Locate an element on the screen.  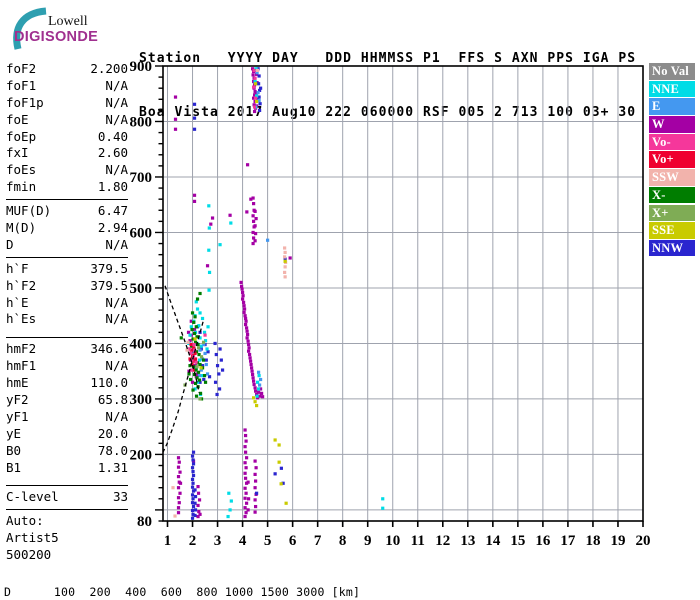
x-tick-label: 10 is located at coordinates (392, 541).